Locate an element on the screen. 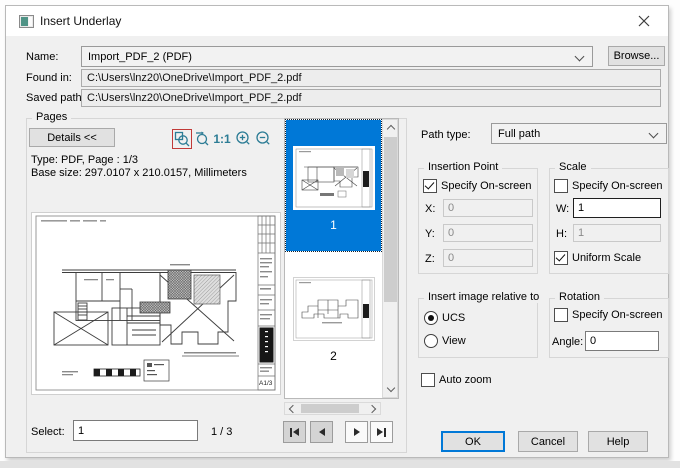  pages-group-label: Pages is located at coordinates (52, 117).